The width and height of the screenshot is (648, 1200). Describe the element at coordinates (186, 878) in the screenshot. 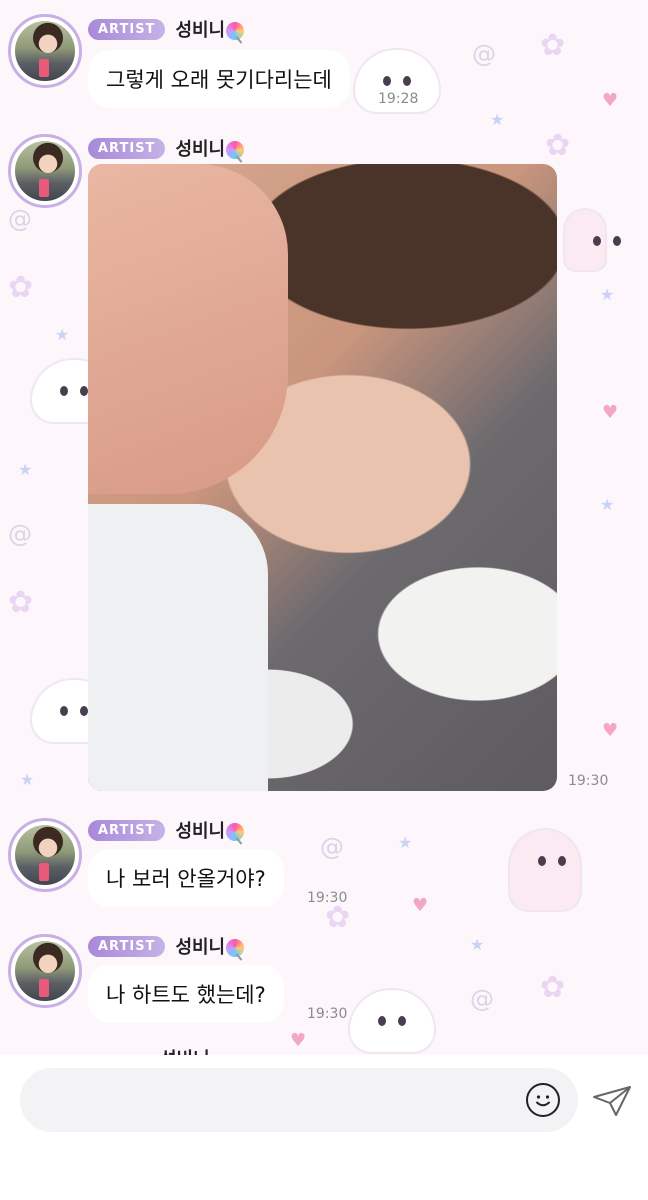

I see `message-bubble: 나 보러 안올거야?` at that location.